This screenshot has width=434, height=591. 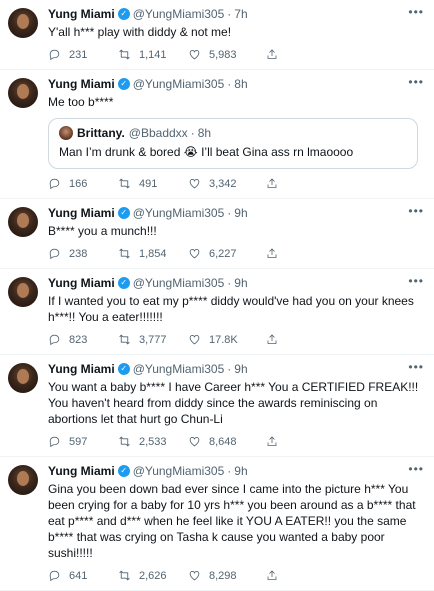 I want to click on like-button: 6,227, so click(x=223, y=253).